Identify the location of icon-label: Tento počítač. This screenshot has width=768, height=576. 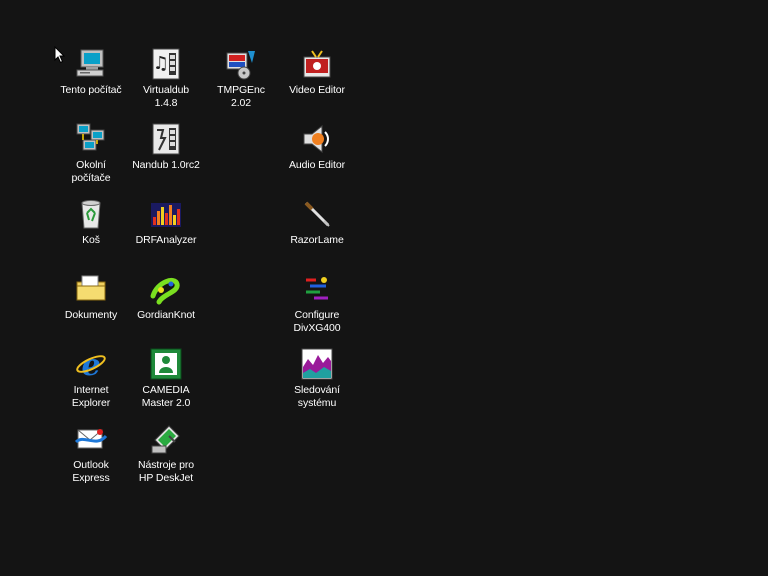
(91, 90).